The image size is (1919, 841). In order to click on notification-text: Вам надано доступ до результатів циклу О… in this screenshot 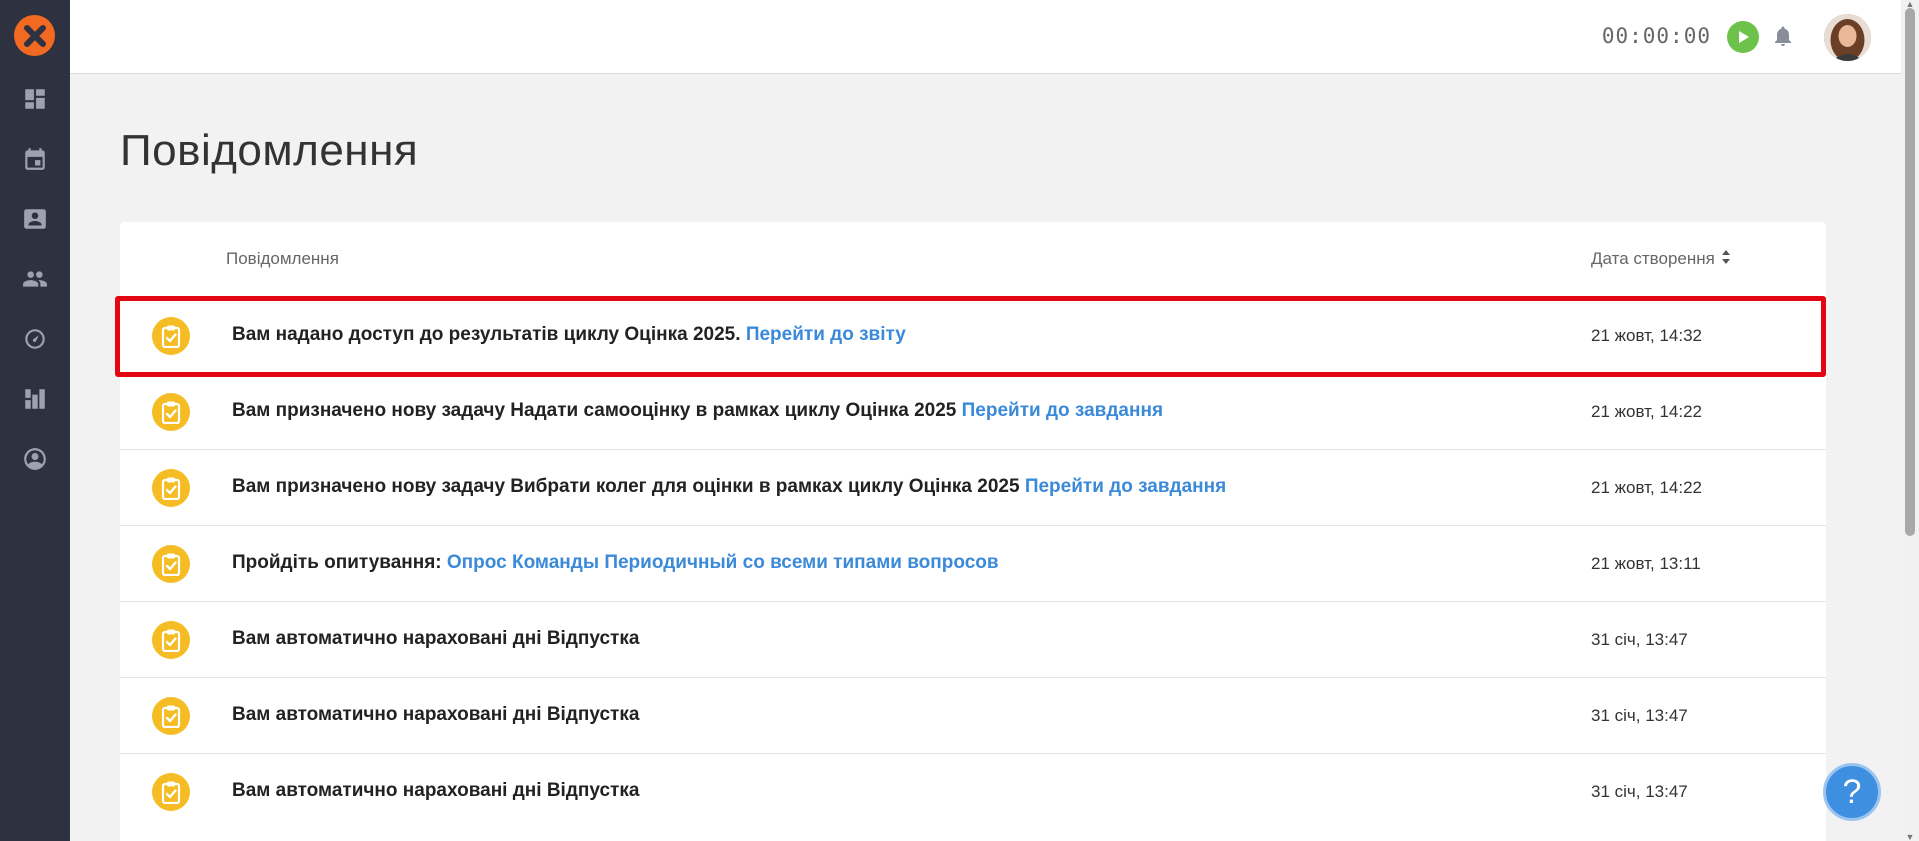, I will do `click(569, 335)`.